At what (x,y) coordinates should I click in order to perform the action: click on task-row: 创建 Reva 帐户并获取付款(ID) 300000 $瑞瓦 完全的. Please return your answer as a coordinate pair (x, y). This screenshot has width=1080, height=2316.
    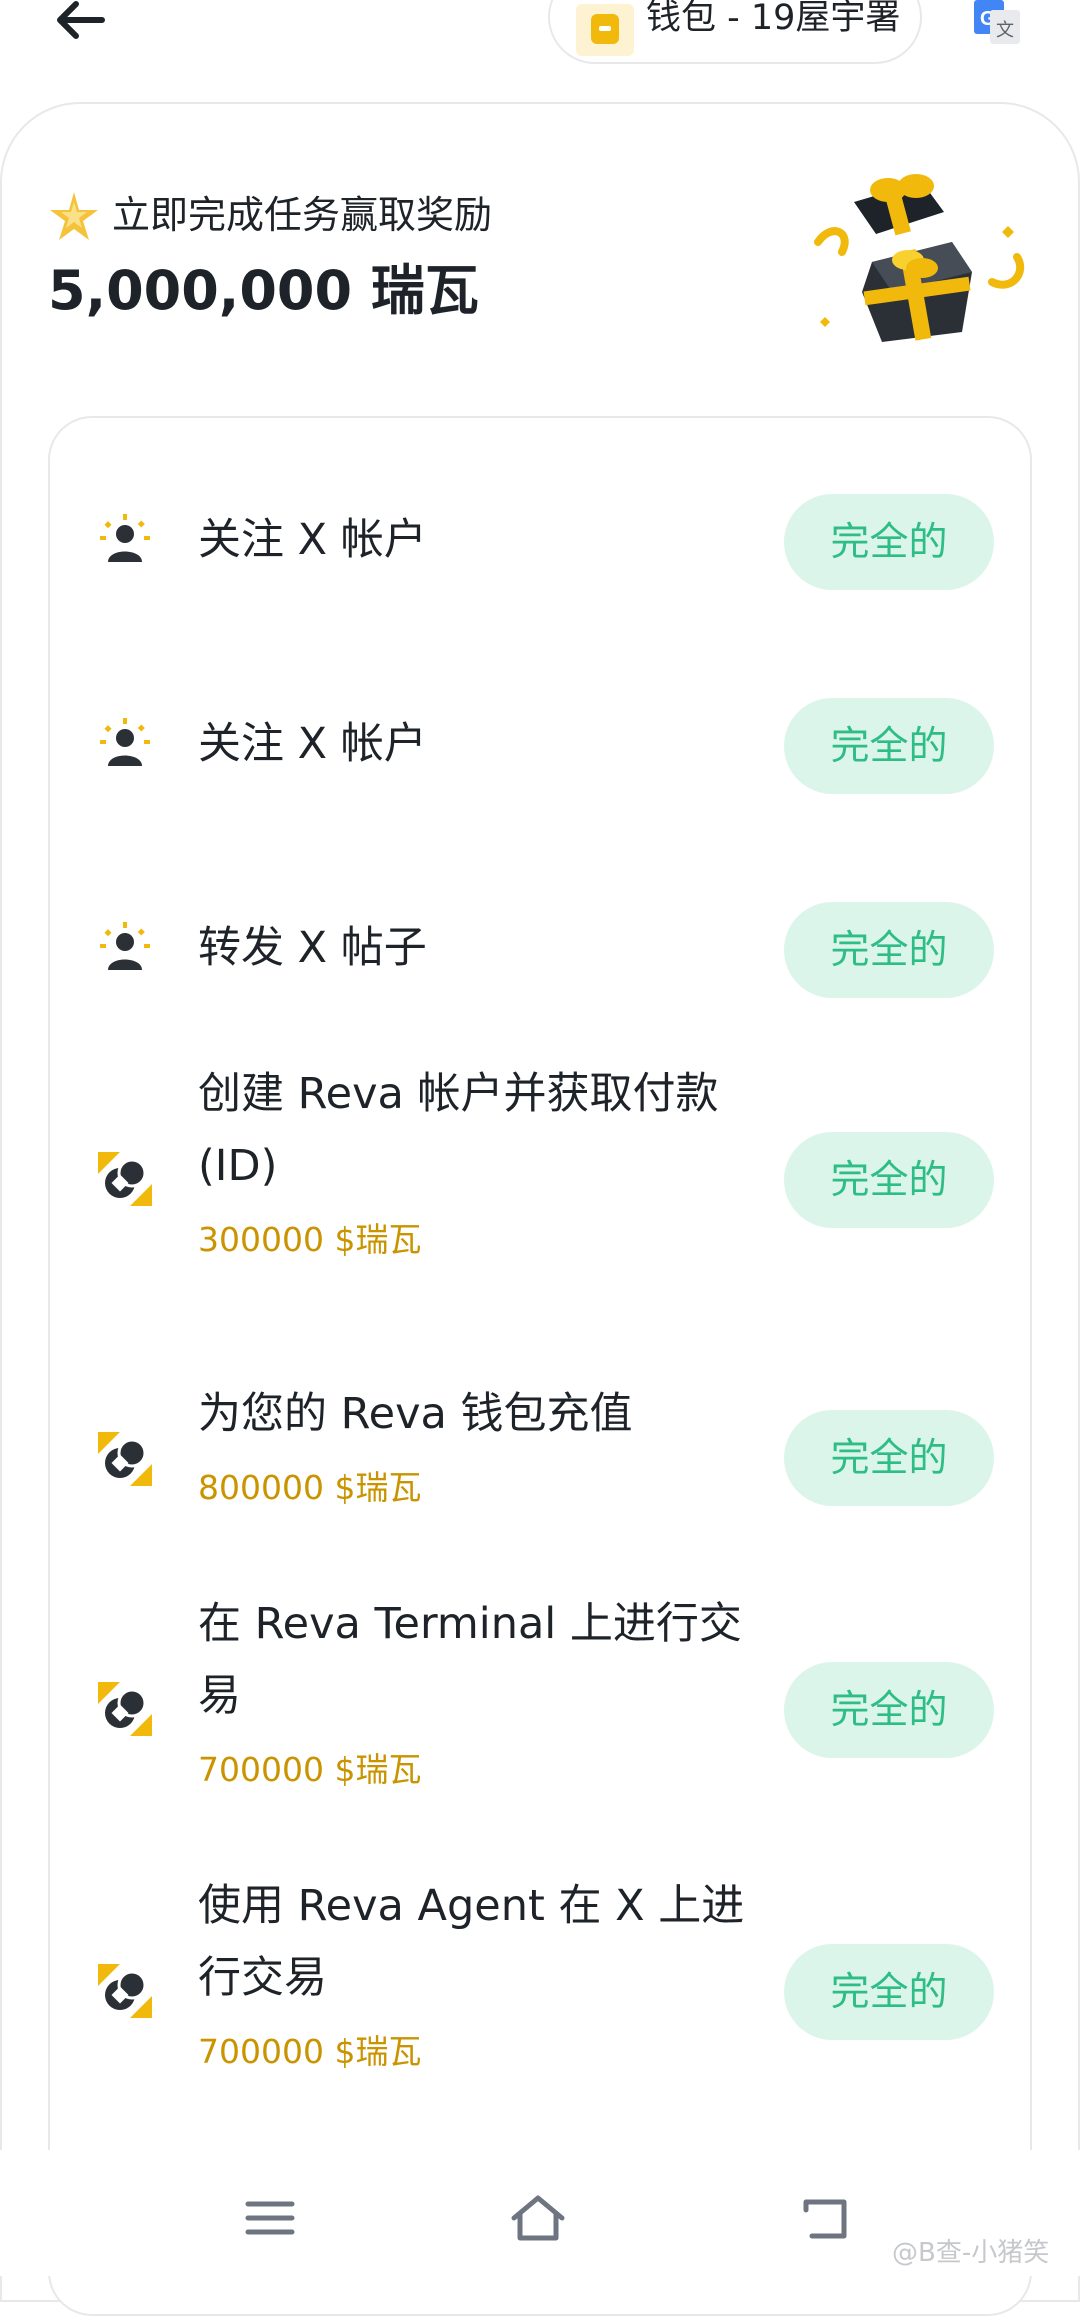
    Looking at the image, I should click on (542, 1178).